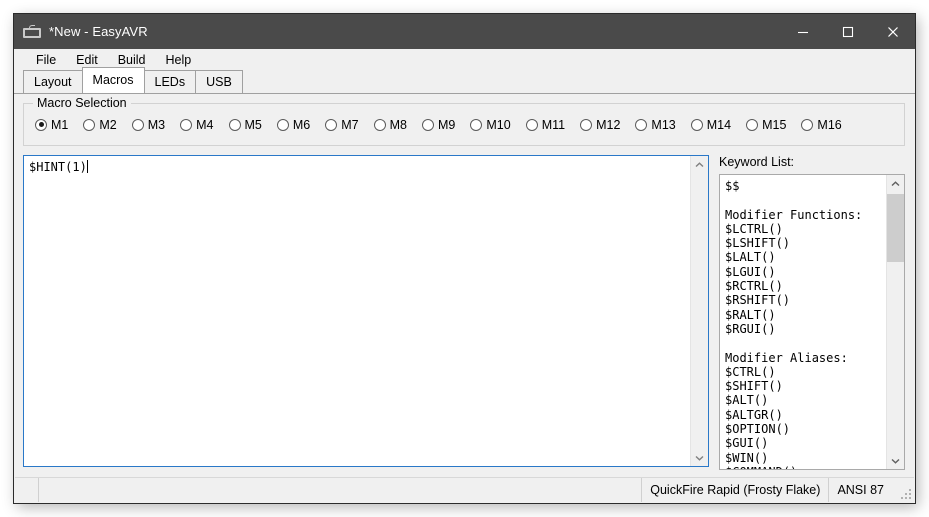 The height and width of the screenshot is (517, 929). What do you see at coordinates (905, 493) in the screenshot?
I see `resize-grip` at bounding box center [905, 493].